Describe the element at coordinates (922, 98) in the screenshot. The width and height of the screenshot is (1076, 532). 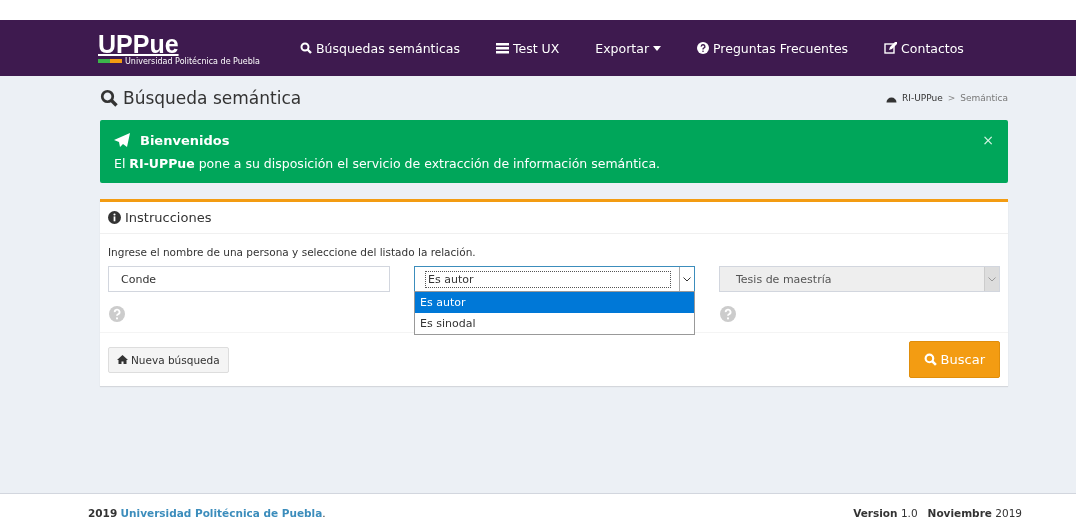
I see `breadcrumb-link: RI-UPPue` at that location.